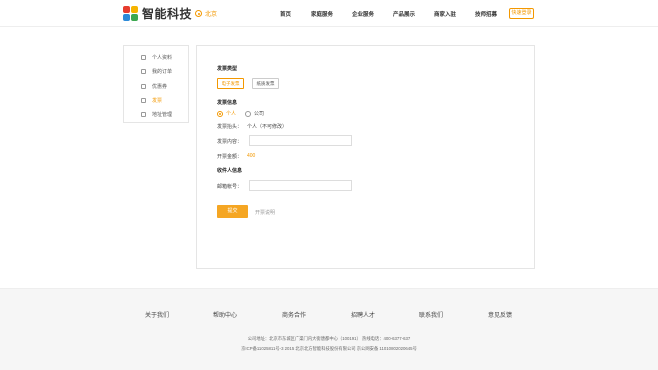  What do you see at coordinates (211, 15) in the screenshot?
I see `city-label: 北京` at bounding box center [211, 15].